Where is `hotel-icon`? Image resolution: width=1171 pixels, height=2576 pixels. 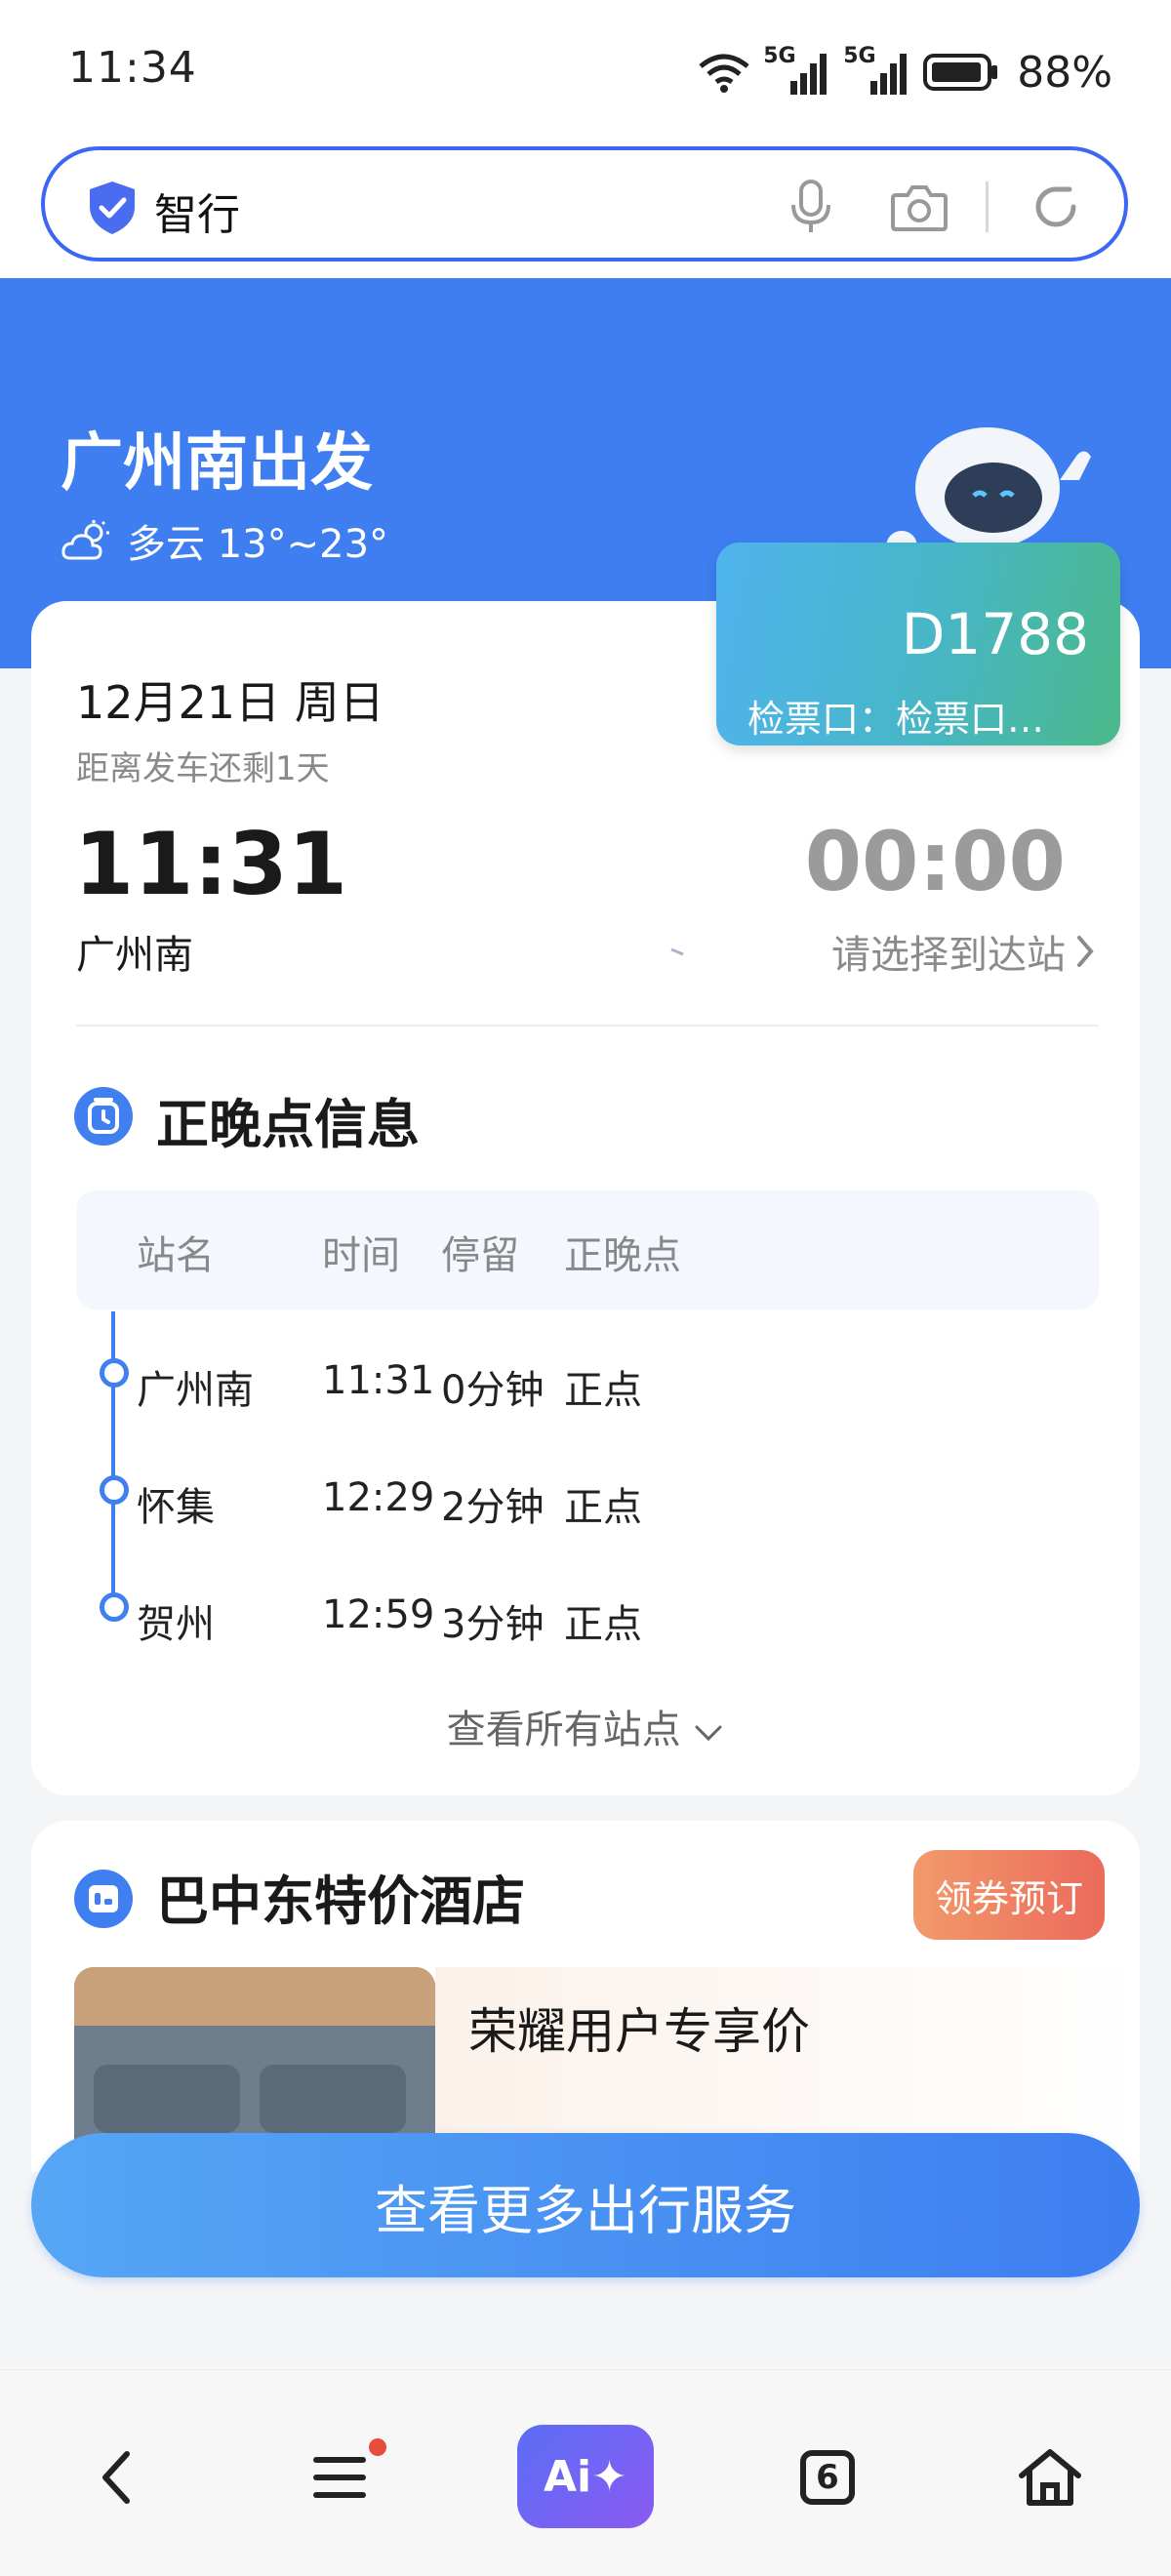 hotel-icon is located at coordinates (103, 1899).